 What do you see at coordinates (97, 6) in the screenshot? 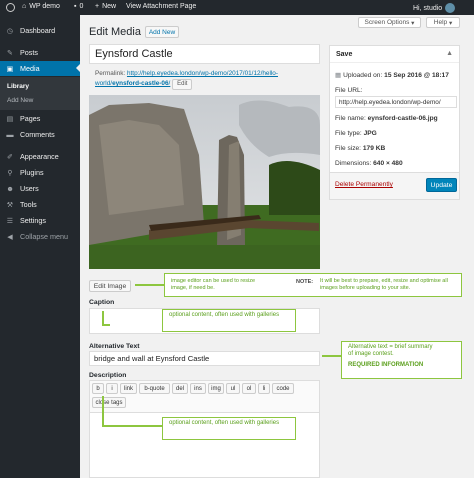
I see `plus-icon: +` at bounding box center [97, 6].